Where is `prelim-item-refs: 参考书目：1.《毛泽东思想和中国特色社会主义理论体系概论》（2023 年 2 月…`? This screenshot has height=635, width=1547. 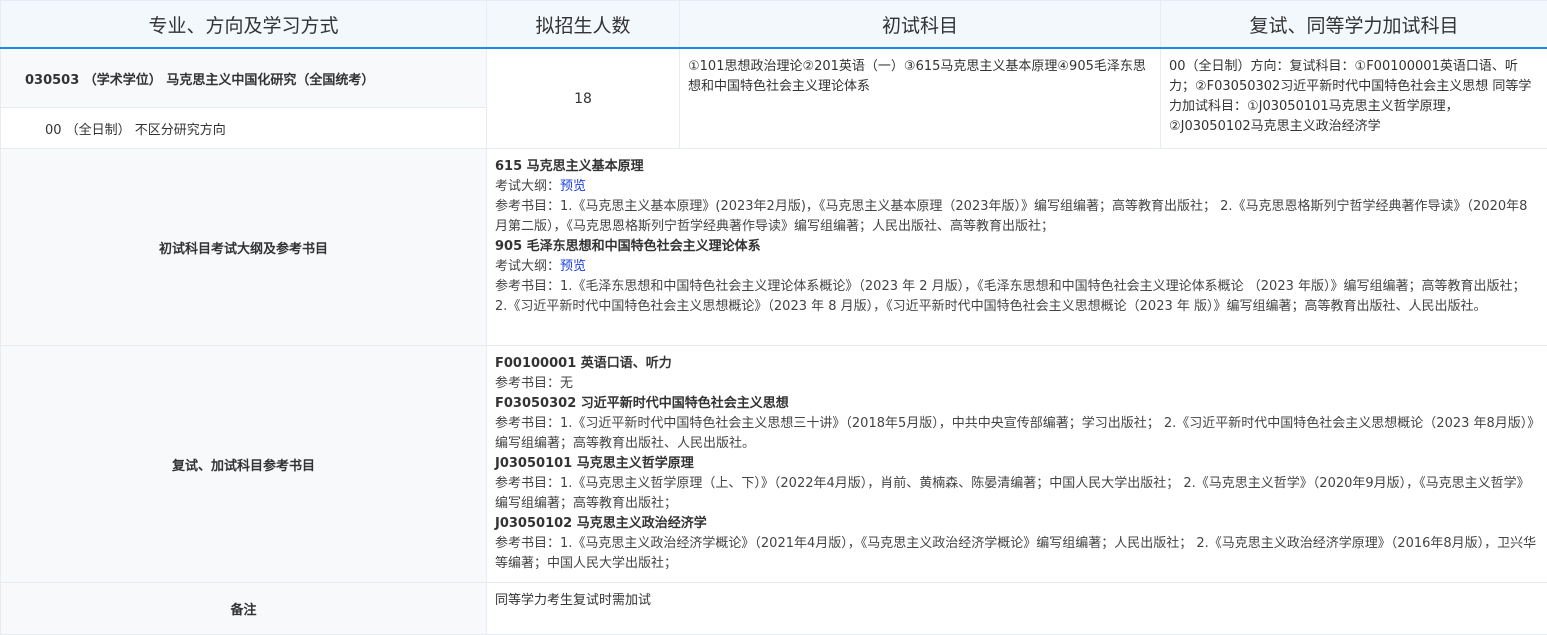
prelim-item-refs: 参考书目：1.《毛泽东思想和中国特色社会主义理论体系概论》（2023 年 2 月… is located at coordinates (1016, 297).